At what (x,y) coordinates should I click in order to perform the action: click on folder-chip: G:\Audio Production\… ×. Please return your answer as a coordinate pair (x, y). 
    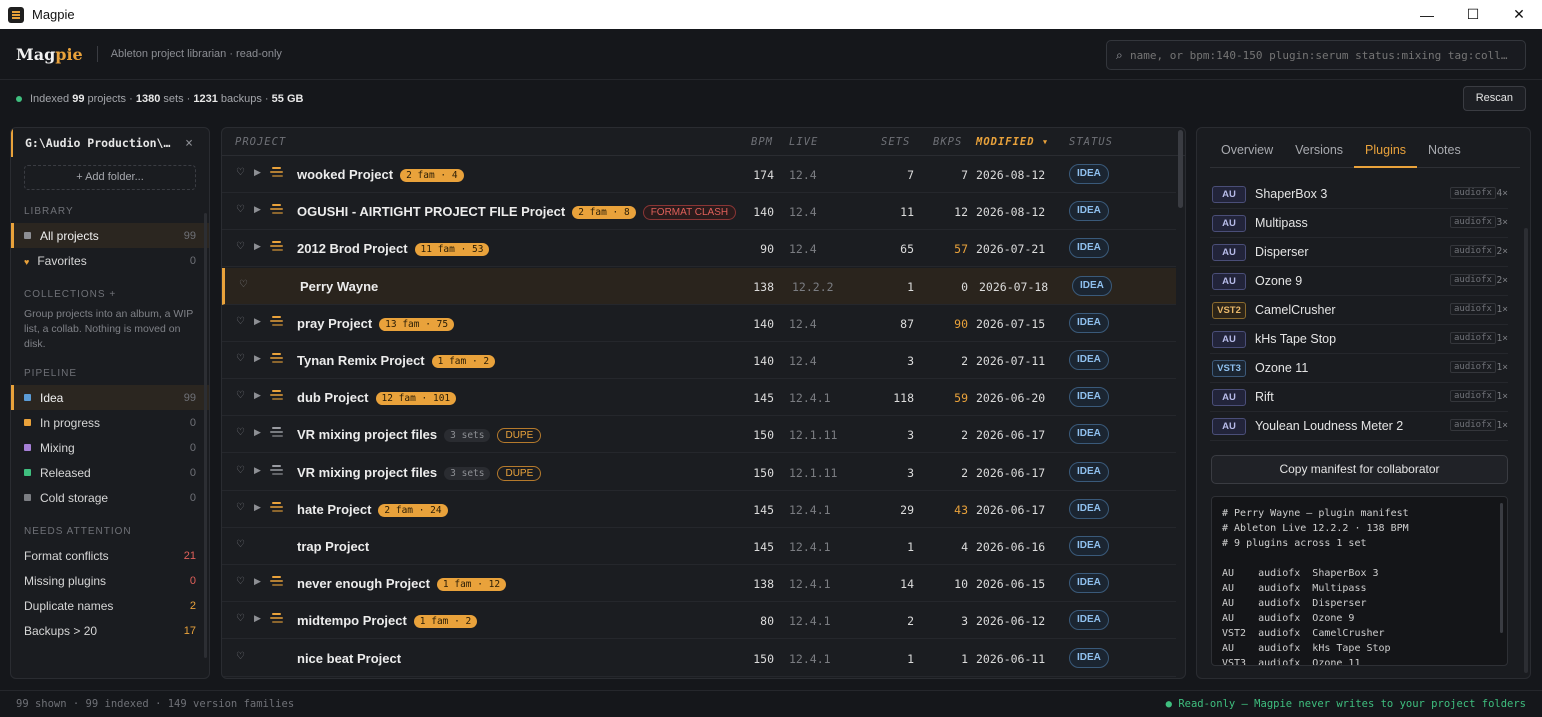
    Looking at the image, I should click on (110, 143).